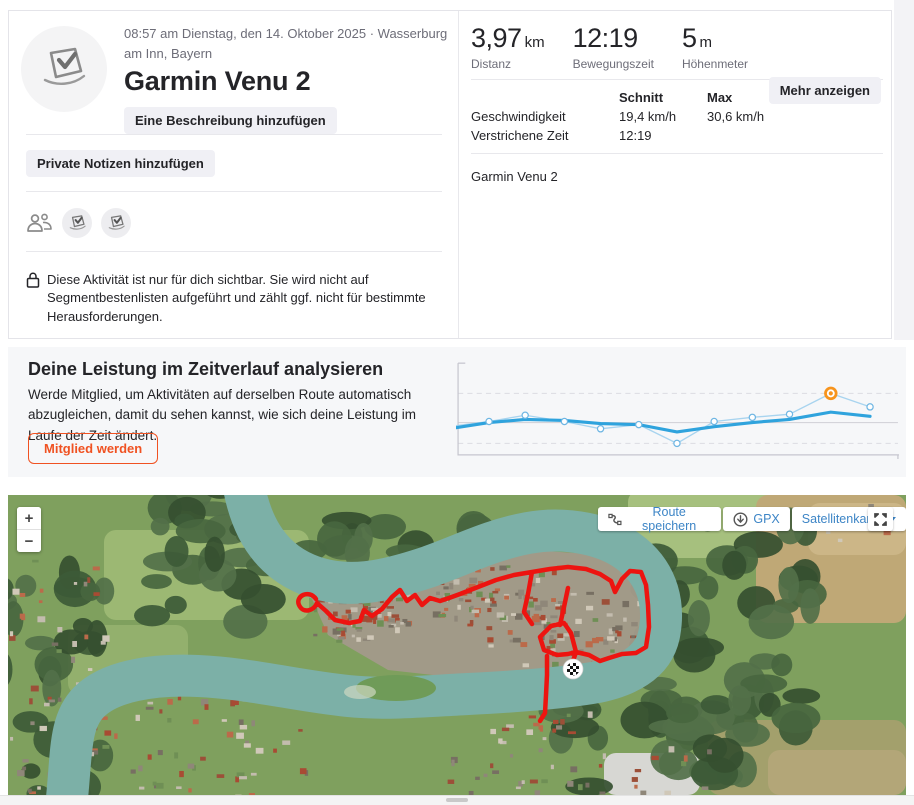 This screenshot has width=914, height=805. What do you see at coordinates (39, 223) in the screenshot?
I see `group-athletes-icon` at bounding box center [39, 223].